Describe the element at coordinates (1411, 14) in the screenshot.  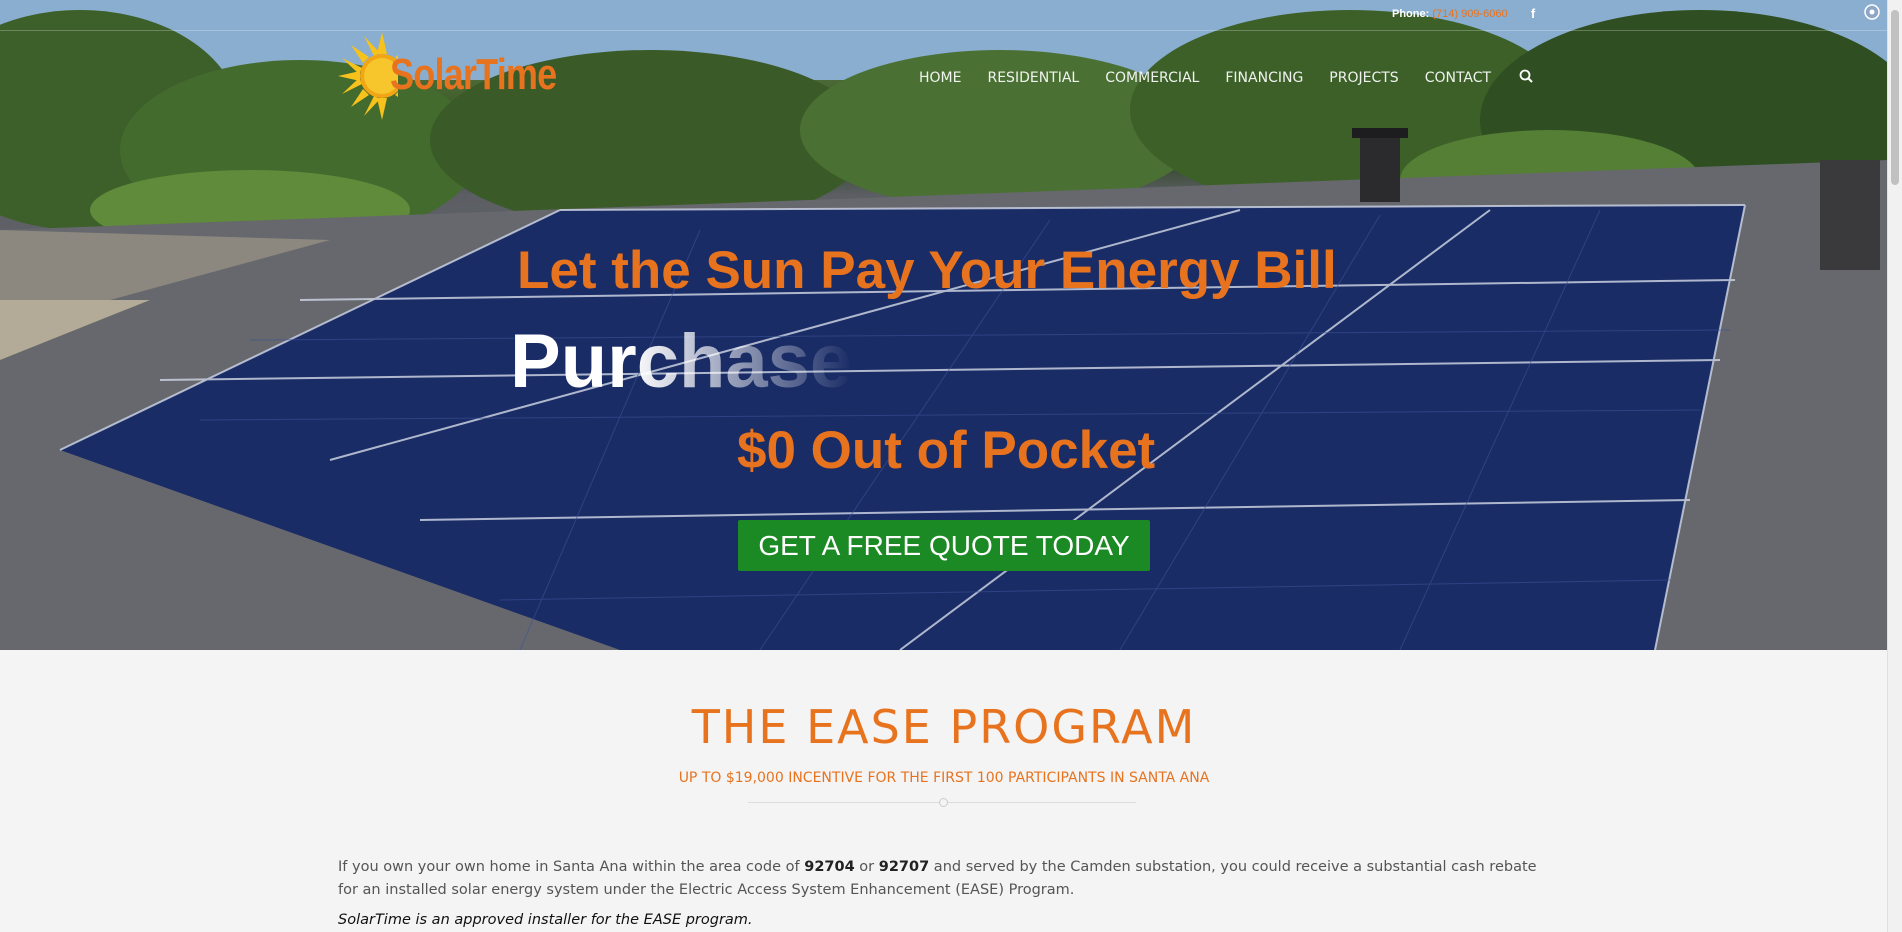
I see `phone-label: Phone:` at that location.